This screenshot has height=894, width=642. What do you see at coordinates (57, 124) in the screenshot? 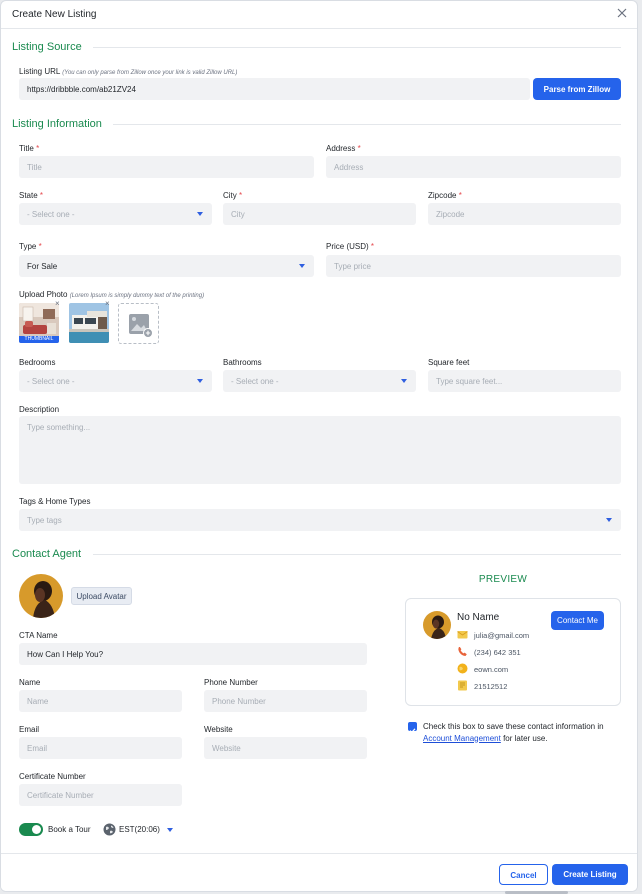
I see `section-listing-information: Listing Information` at bounding box center [57, 124].